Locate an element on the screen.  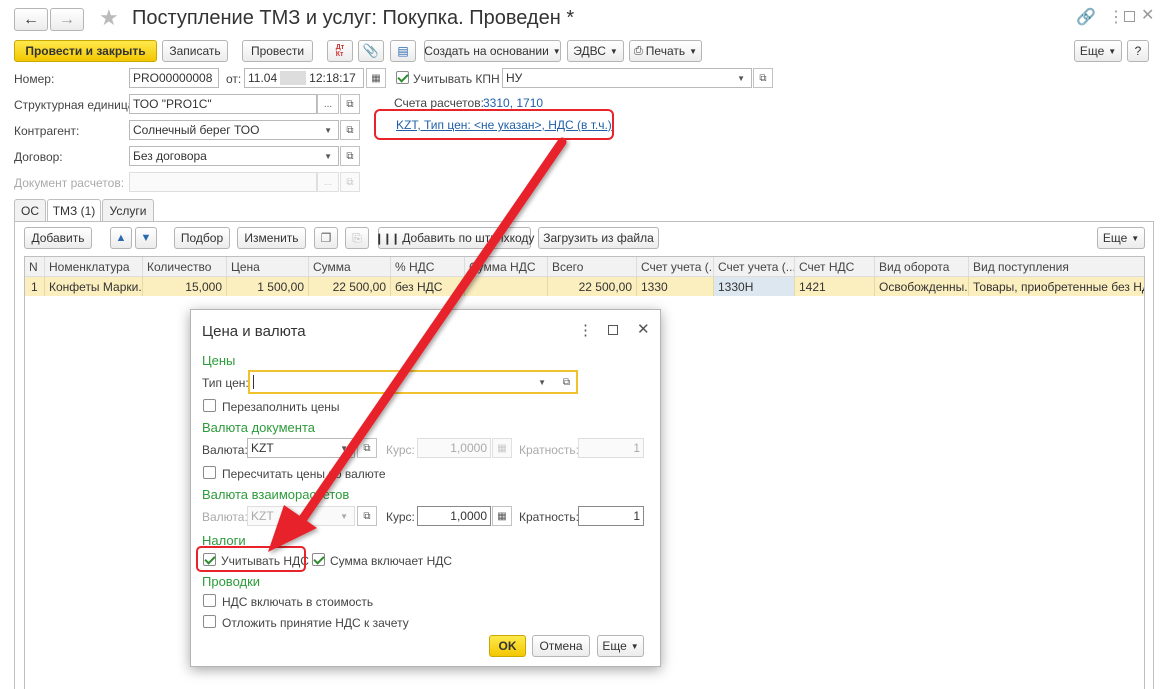
arrow-shaft is located at coordinates (431, 332).